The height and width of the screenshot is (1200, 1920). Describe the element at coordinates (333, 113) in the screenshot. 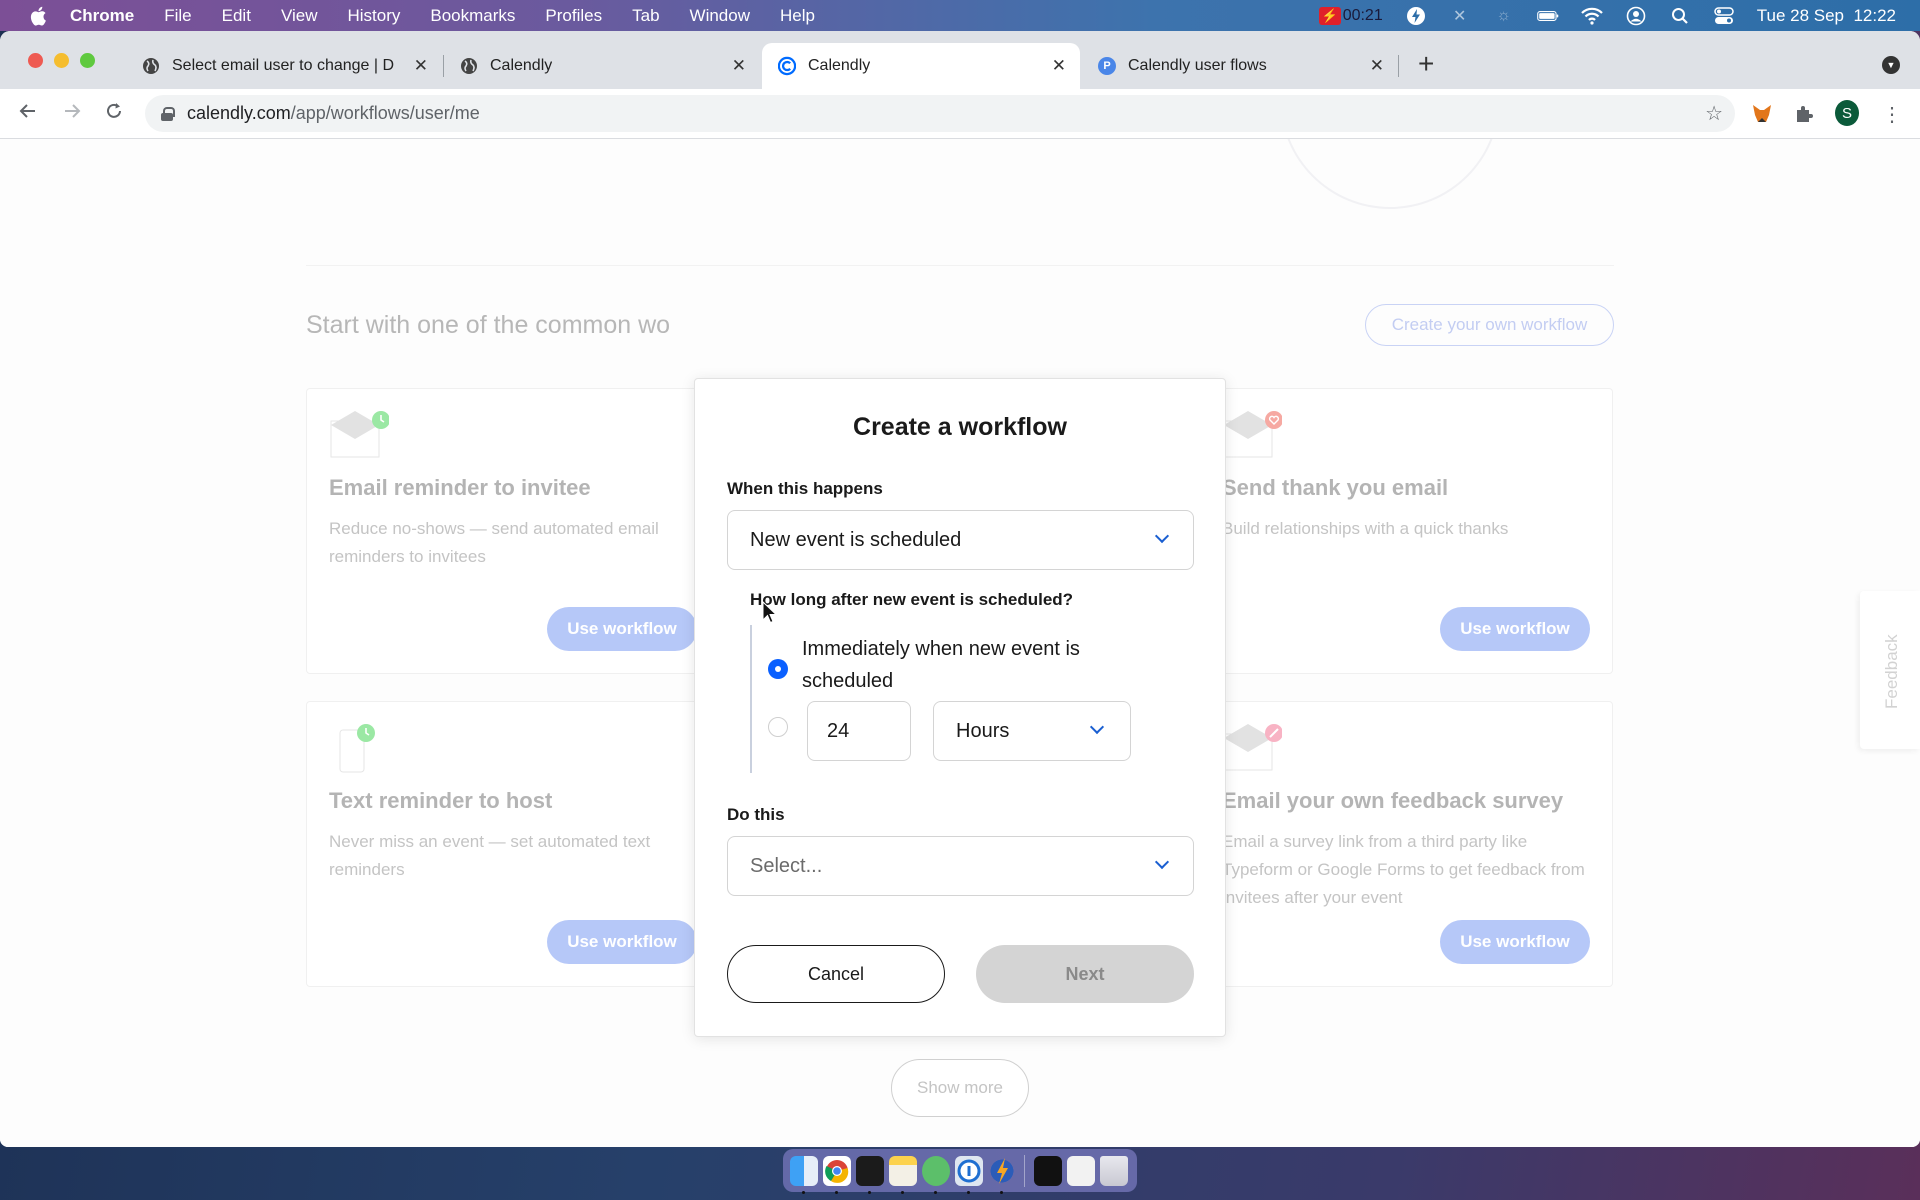

I see `url-text: calendly.com/app/workflows/user/me` at that location.